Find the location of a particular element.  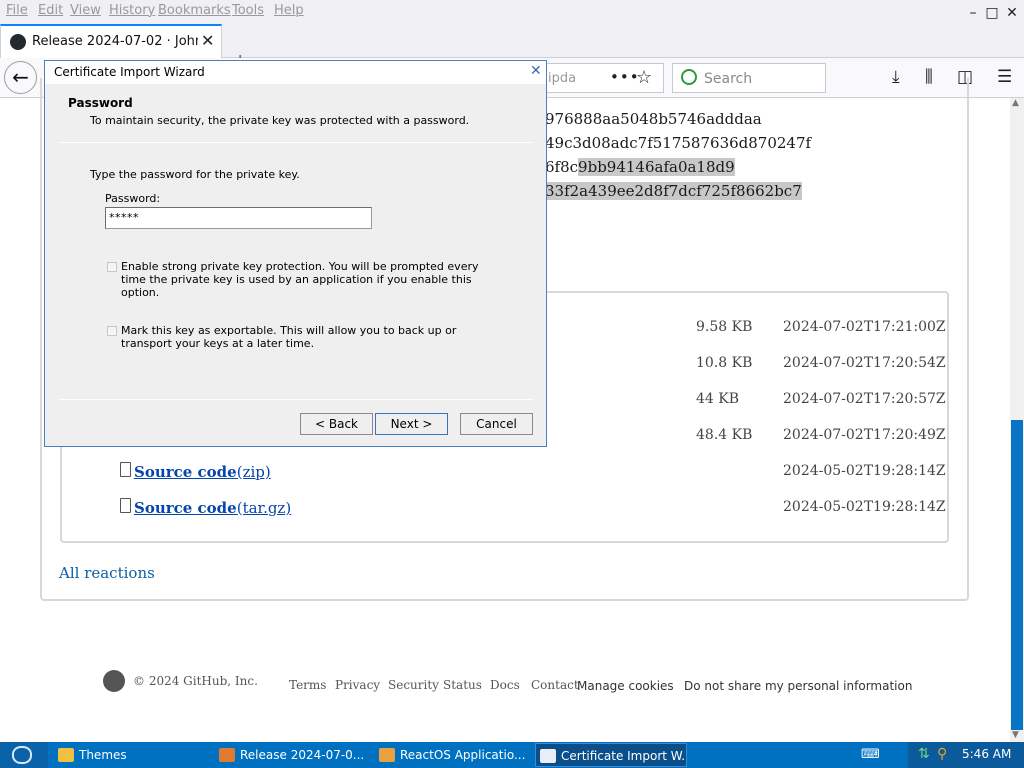

source-code-targz-link: Source code(tar.gz) is located at coordinates (212, 508).